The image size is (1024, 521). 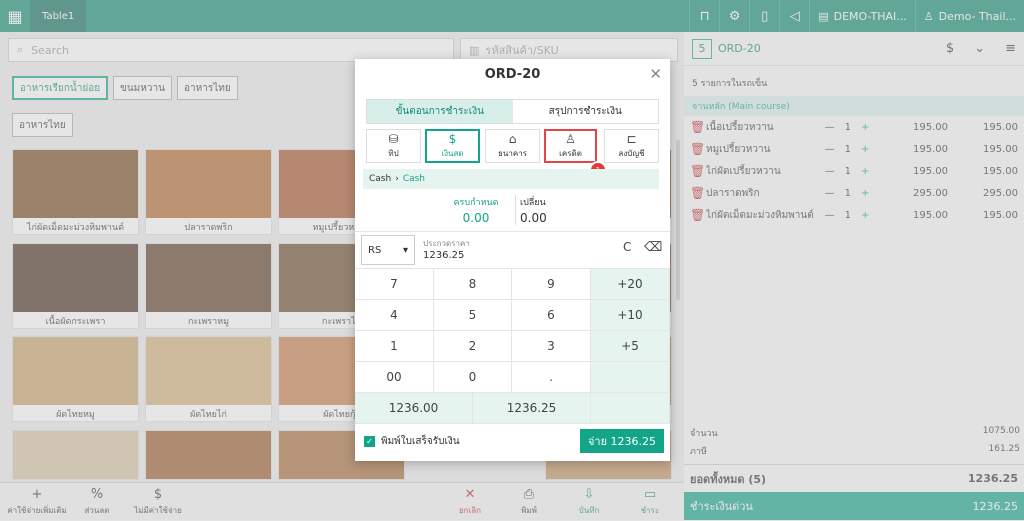 What do you see at coordinates (452, 139) in the screenshot?
I see `dollar-icon: $` at bounding box center [452, 139].